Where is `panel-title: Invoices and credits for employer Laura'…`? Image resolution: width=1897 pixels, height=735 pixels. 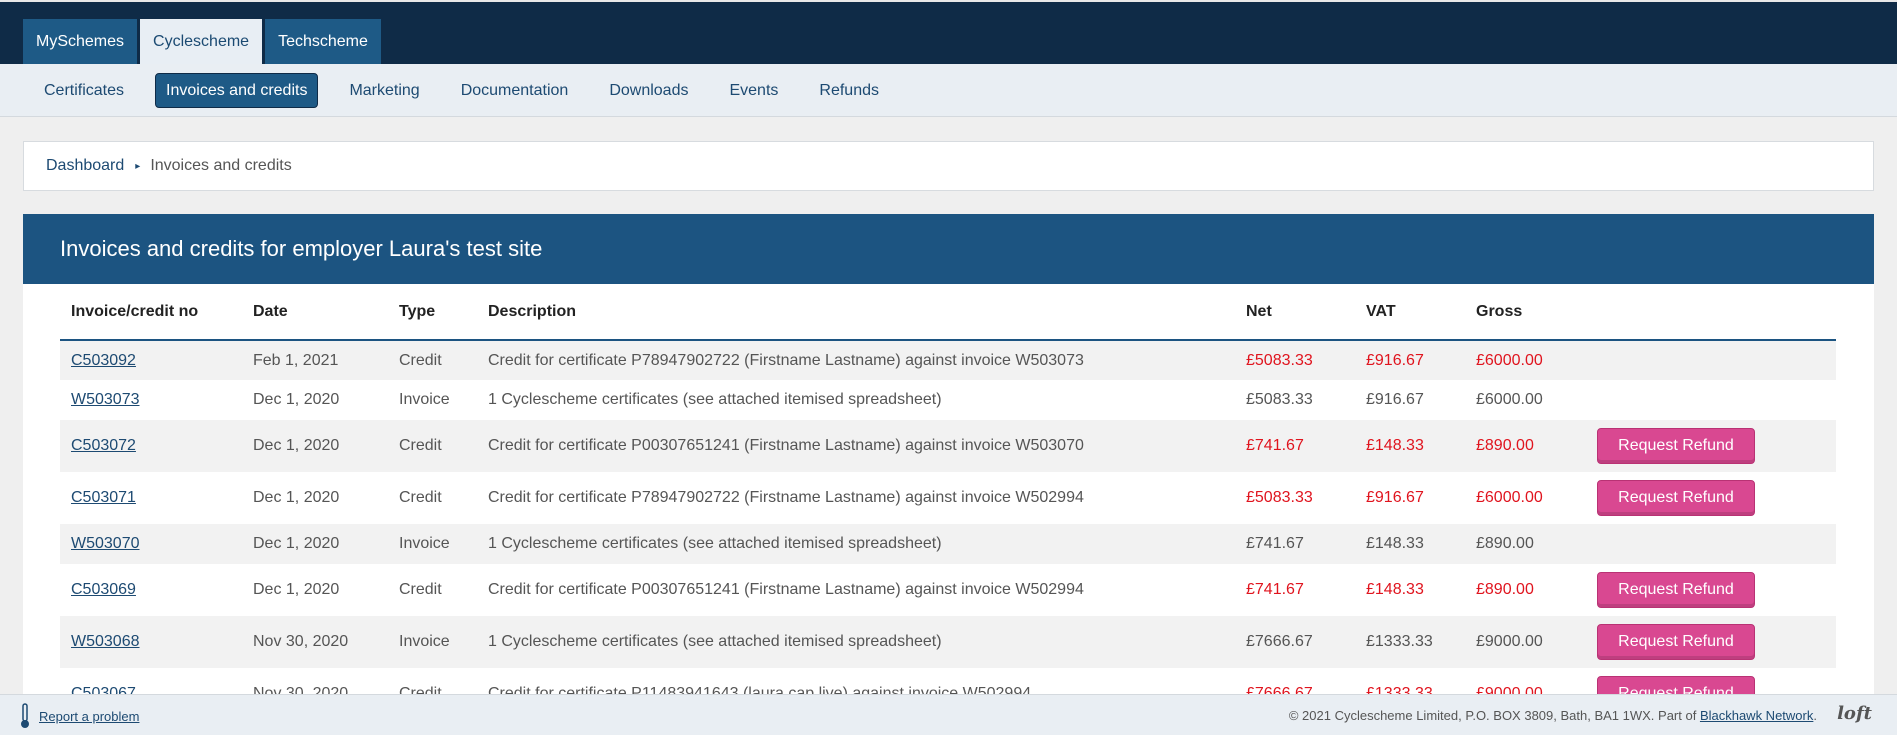
panel-title: Invoices and credits for employer Laura'… is located at coordinates (948, 249).